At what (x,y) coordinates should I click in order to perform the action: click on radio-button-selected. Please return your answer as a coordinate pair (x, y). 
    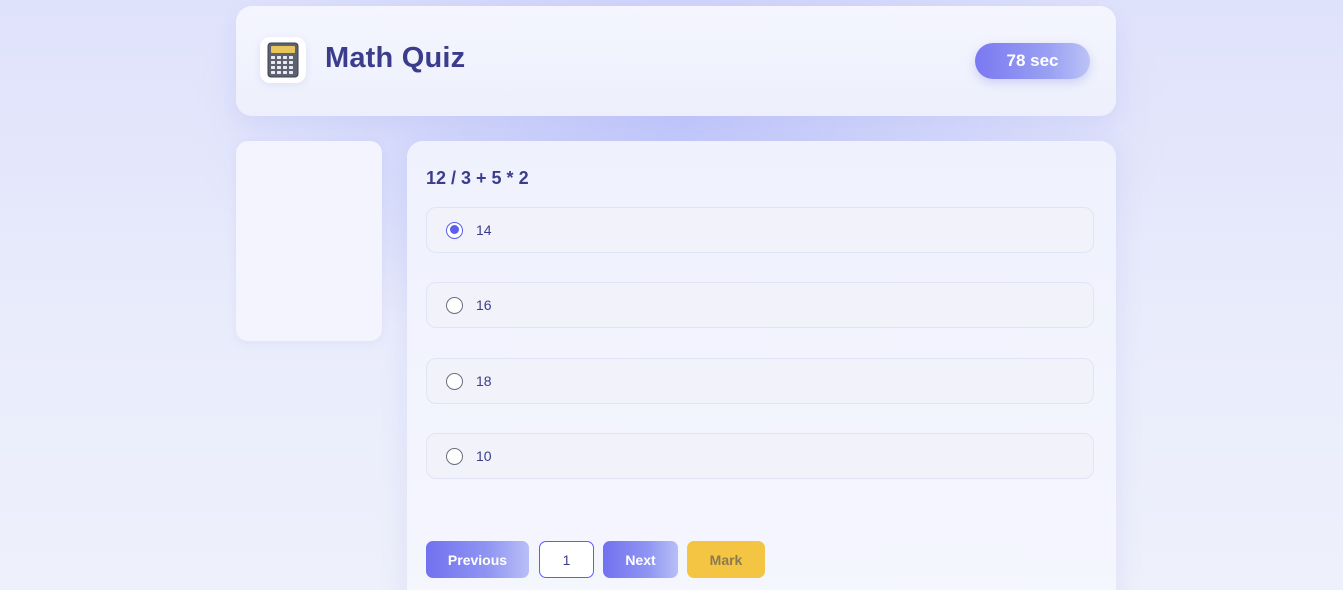
    Looking at the image, I should click on (454, 230).